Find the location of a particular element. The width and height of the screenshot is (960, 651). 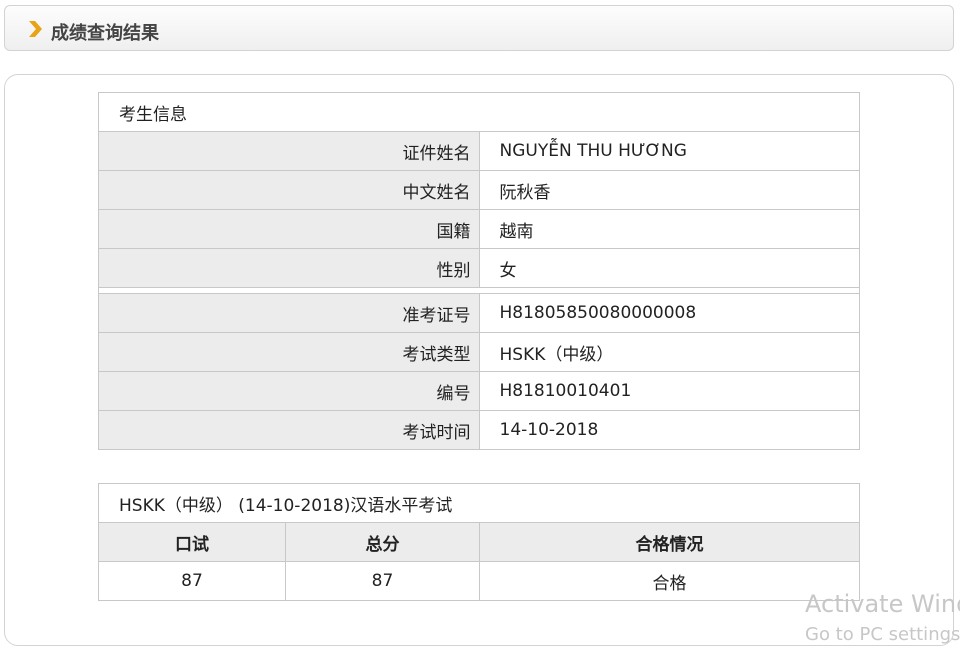

row-label: 考试时间 is located at coordinates (289, 430).